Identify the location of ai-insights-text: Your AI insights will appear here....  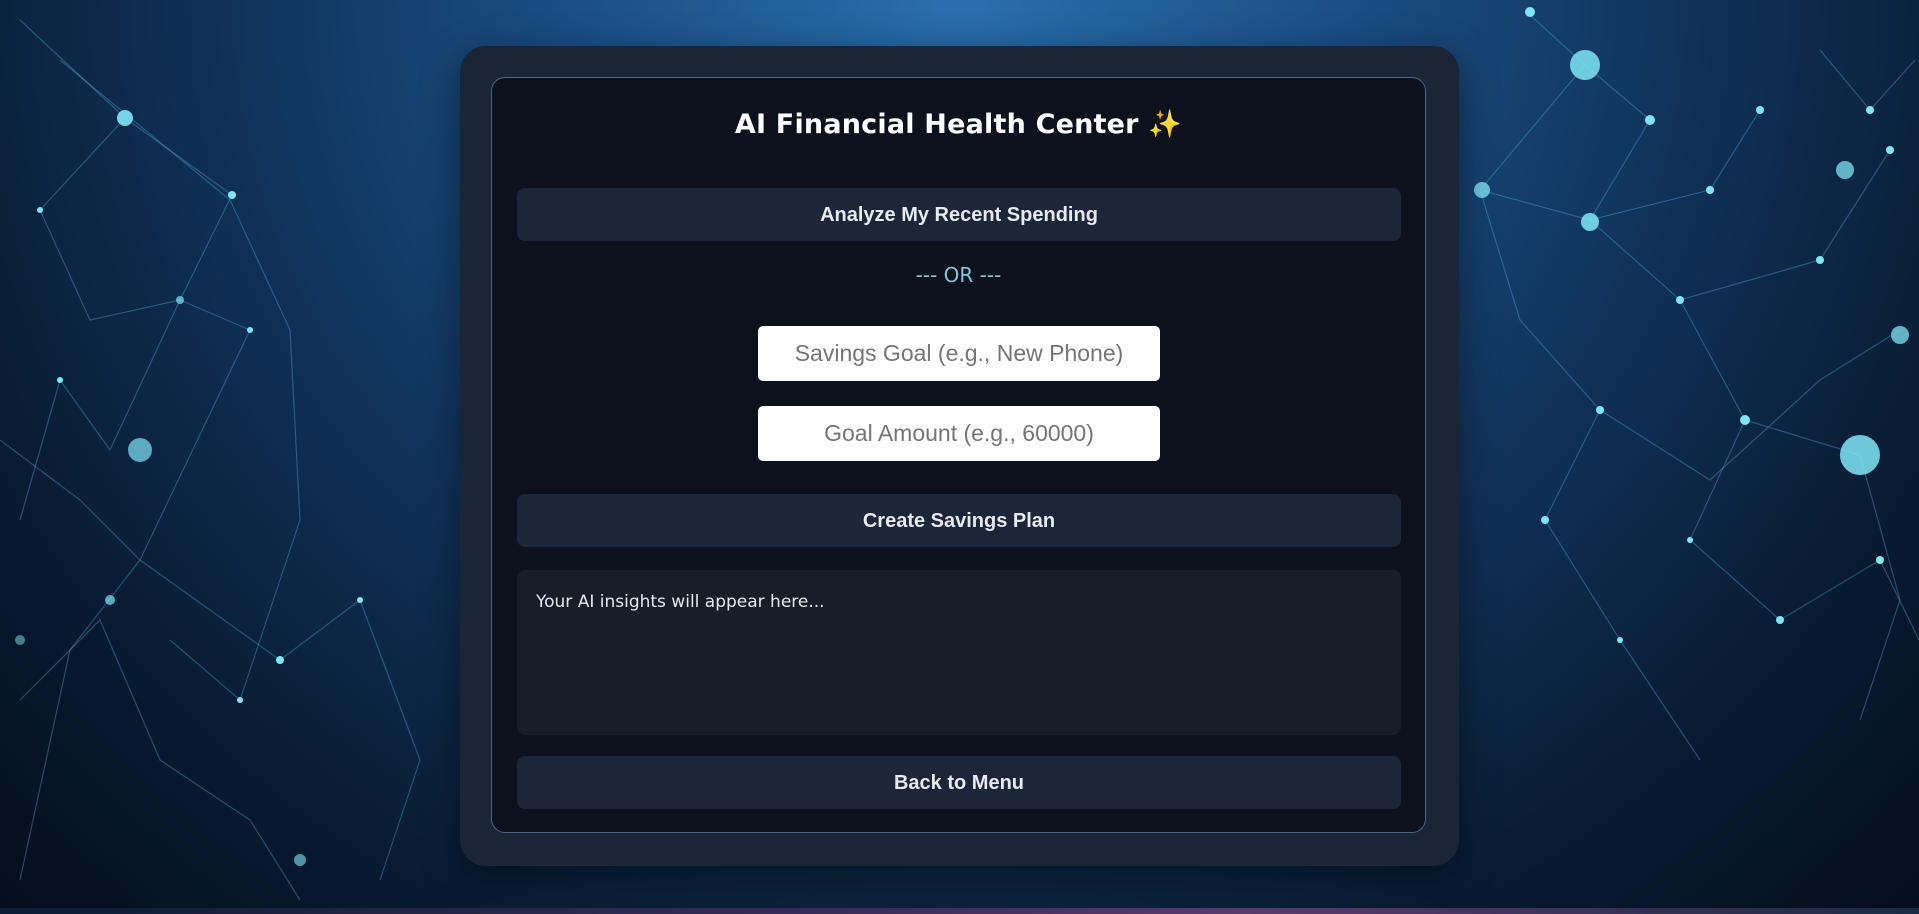
(680, 602).